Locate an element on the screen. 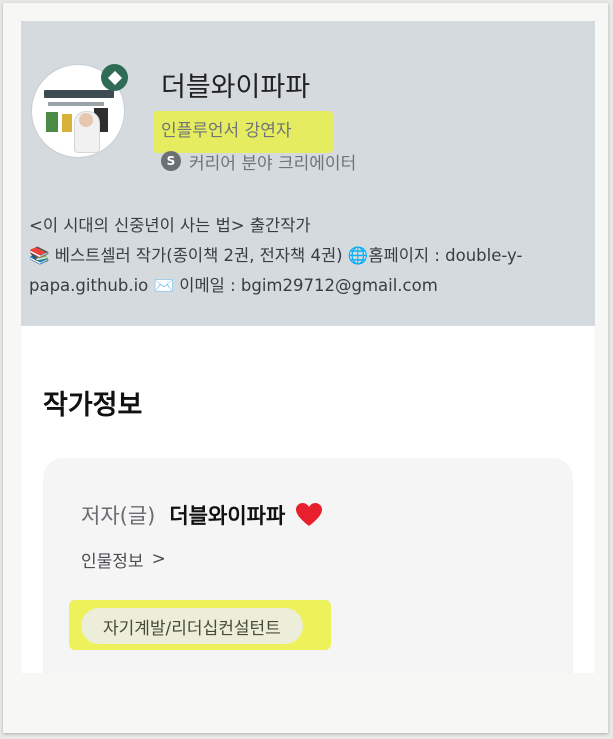 The width and height of the screenshot is (613, 739). author-line: 저자(글) 더블와이파파 is located at coordinates (202, 515).